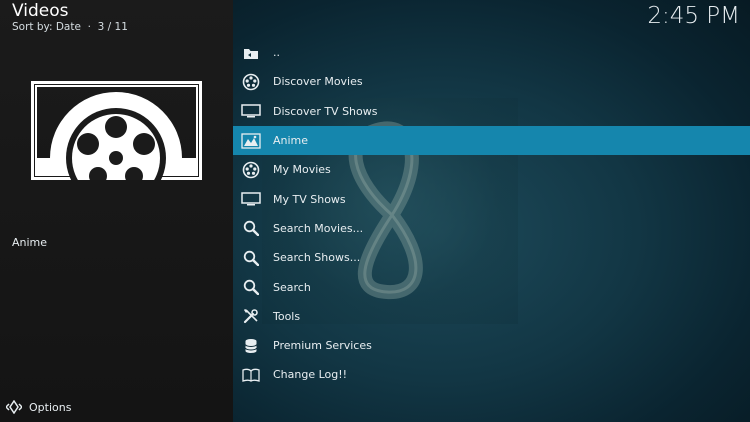 This screenshot has height=422, width=750. I want to click on anime-icon, so click(251, 141).